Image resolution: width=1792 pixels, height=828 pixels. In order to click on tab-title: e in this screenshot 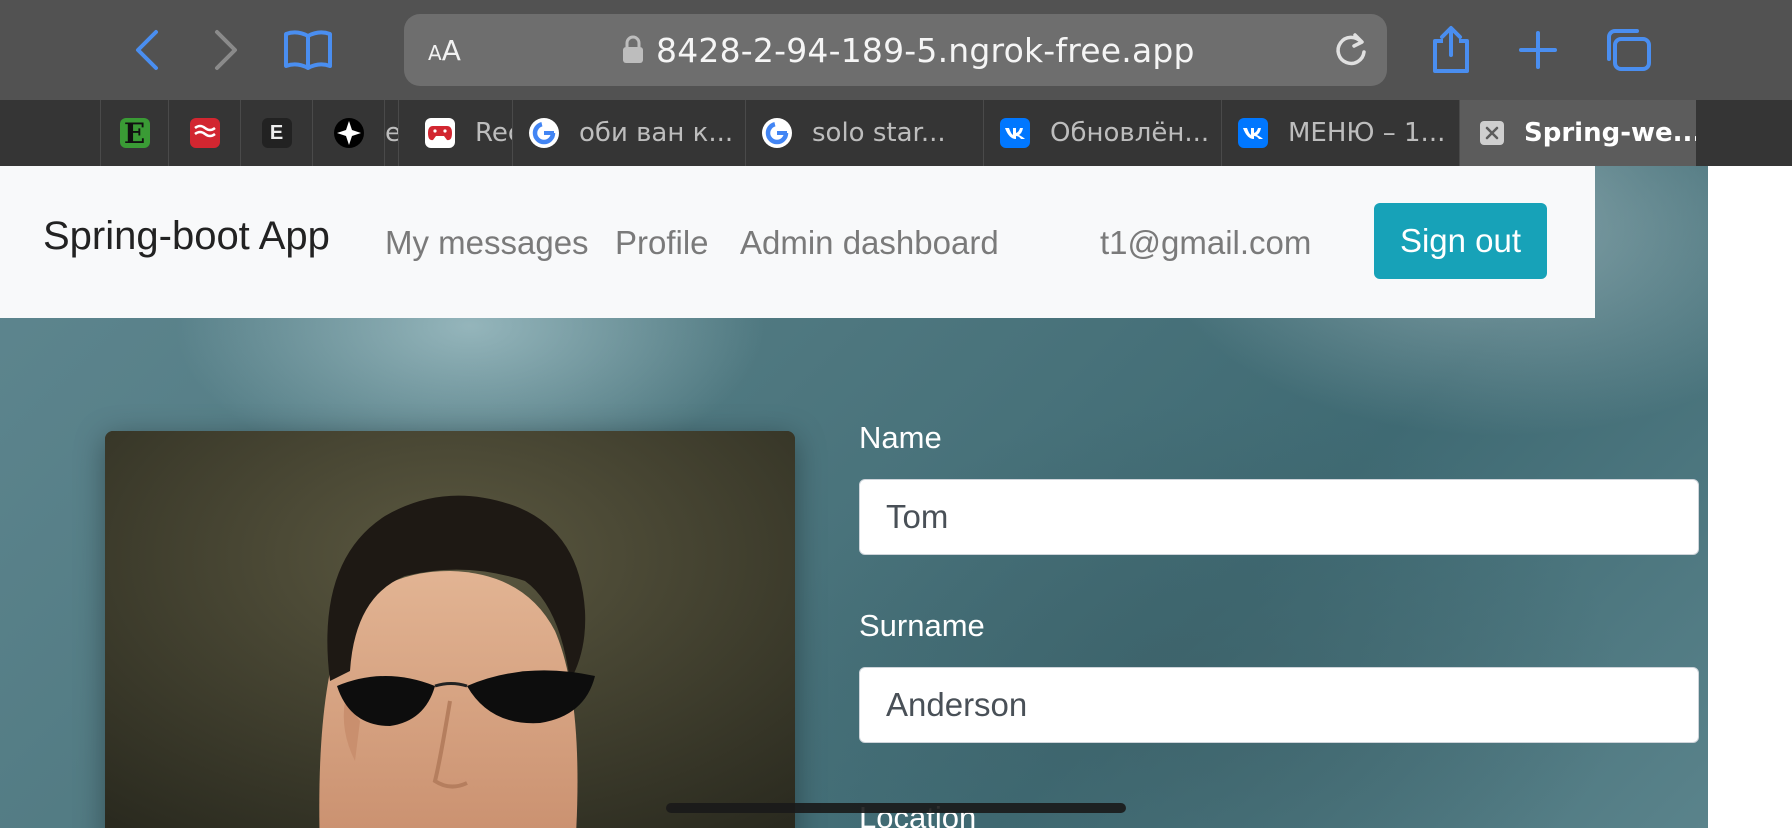, I will do `click(391, 133)`.